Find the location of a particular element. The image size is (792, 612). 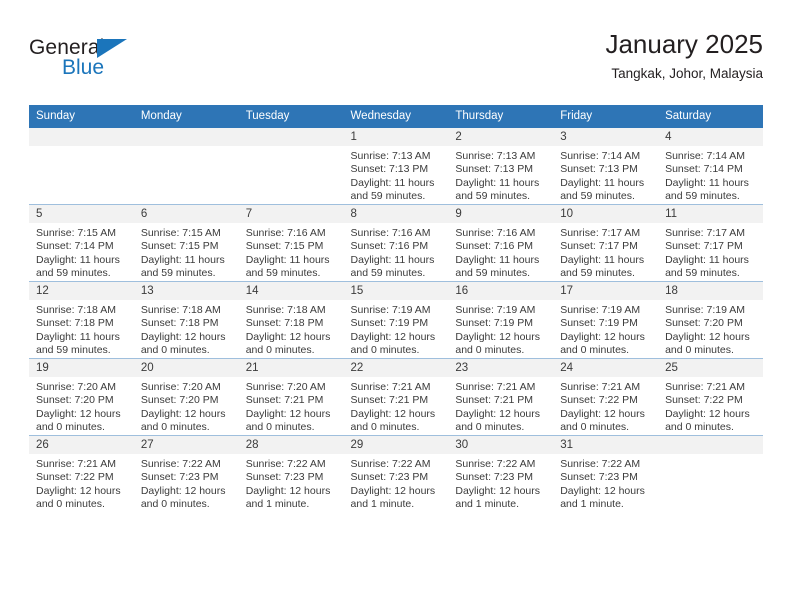

day-number: 20 is located at coordinates (186, 368).